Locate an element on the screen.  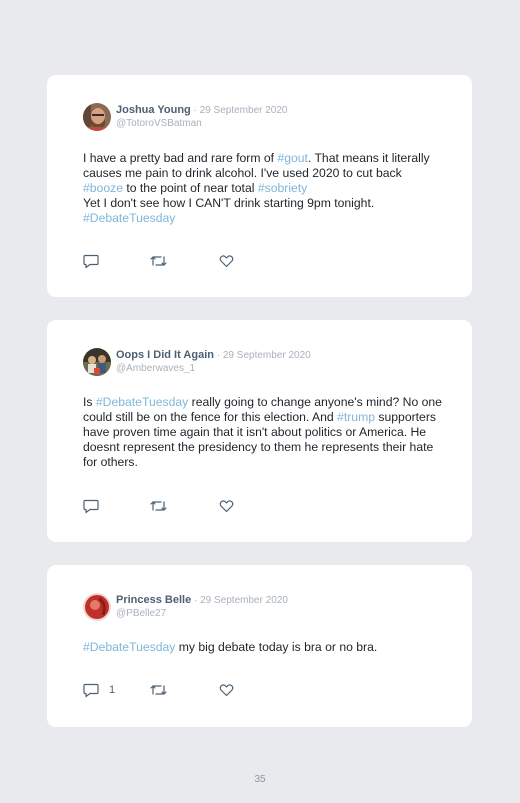
author-handle: @PBelle27 is located at coordinates (141, 613).